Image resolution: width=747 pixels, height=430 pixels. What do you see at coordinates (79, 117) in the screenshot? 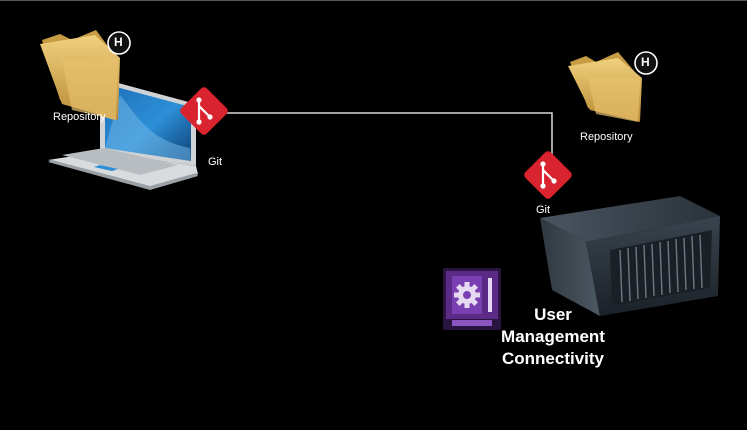
I see `left-repository-label: Repository` at bounding box center [79, 117].